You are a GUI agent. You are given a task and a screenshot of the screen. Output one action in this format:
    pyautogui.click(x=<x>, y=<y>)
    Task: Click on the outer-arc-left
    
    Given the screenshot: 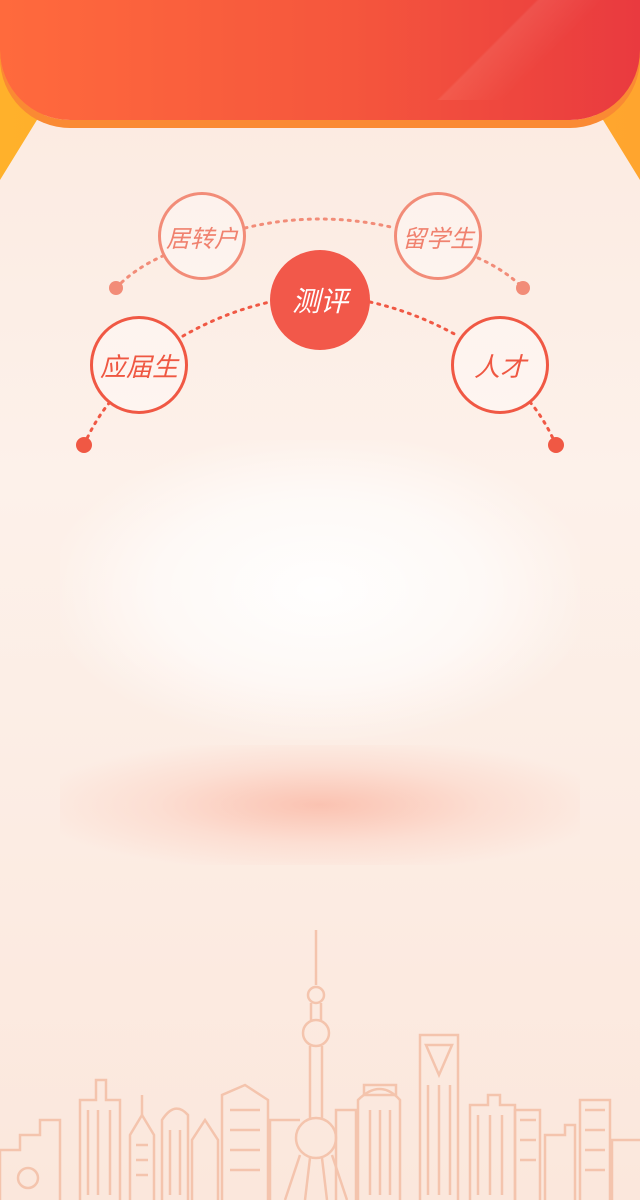 What is the action you would take?
    pyautogui.click(x=140, y=271)
    